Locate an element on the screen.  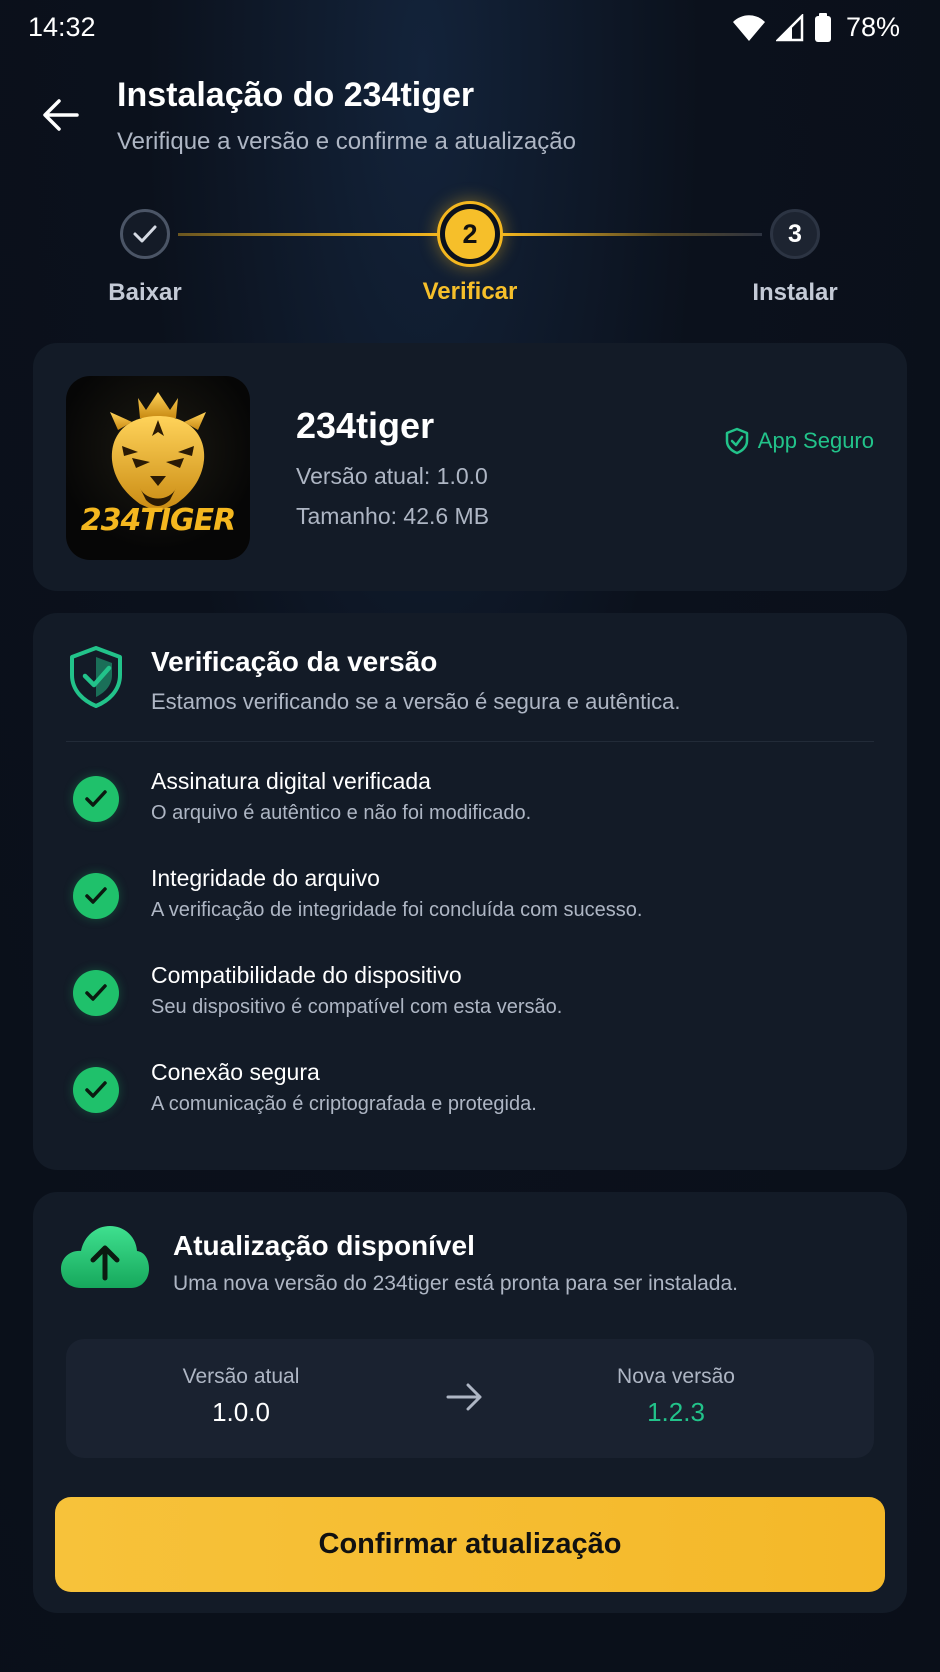
wifi-icon is located at coordinates (749, 28).